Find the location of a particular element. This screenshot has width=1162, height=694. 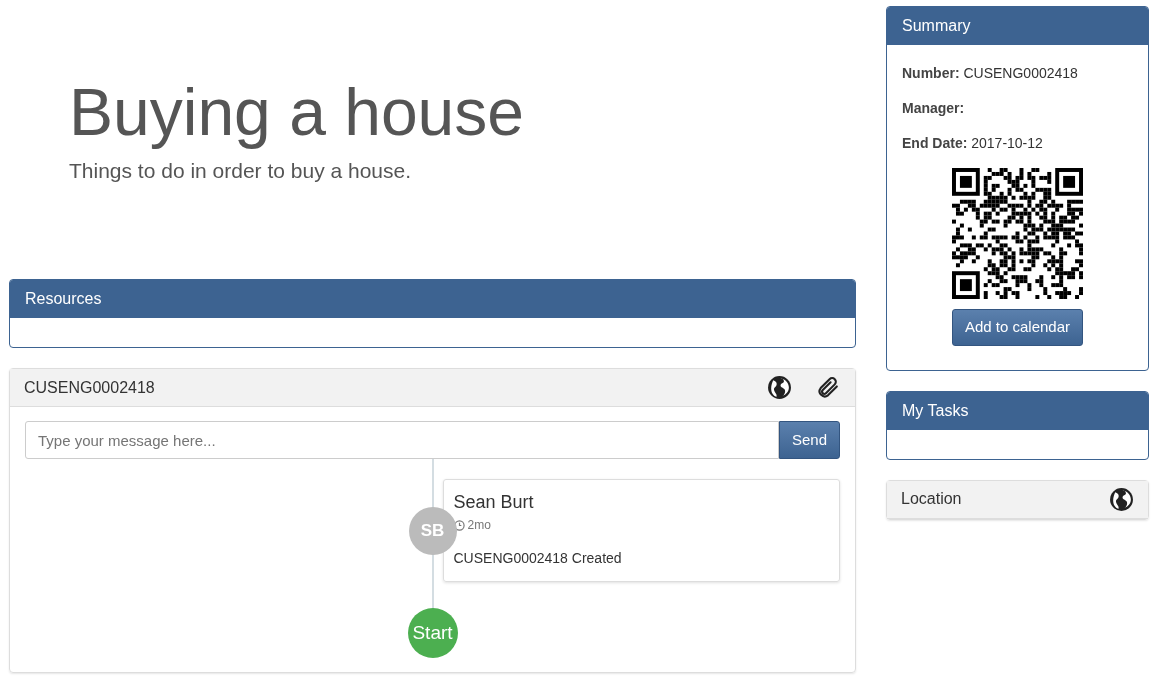

panel-title: CUSENG0002418 is located at coordinates (90, 387).